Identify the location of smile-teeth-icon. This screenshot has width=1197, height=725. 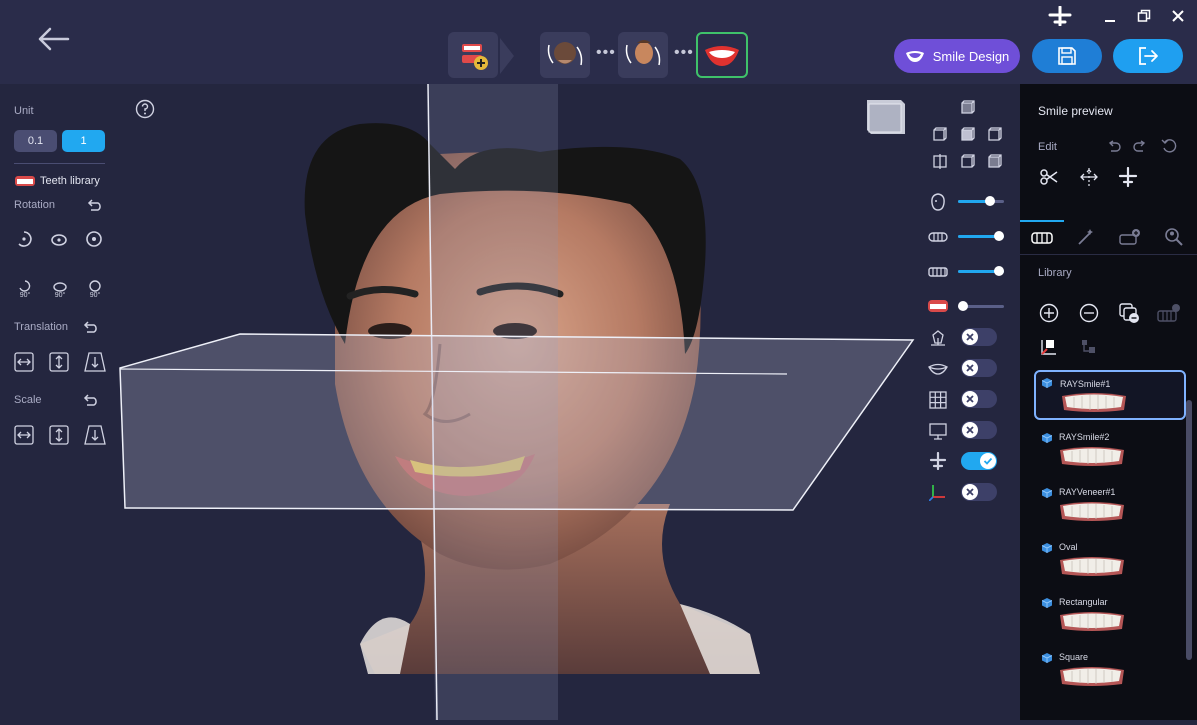
(938, 306).